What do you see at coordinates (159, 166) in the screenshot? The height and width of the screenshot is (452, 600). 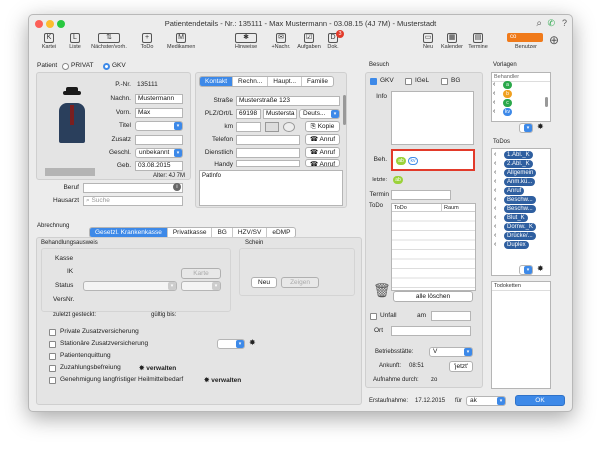 I see `geburtsdatum-field: 03.08.2015` at bounding box center [159, 166].